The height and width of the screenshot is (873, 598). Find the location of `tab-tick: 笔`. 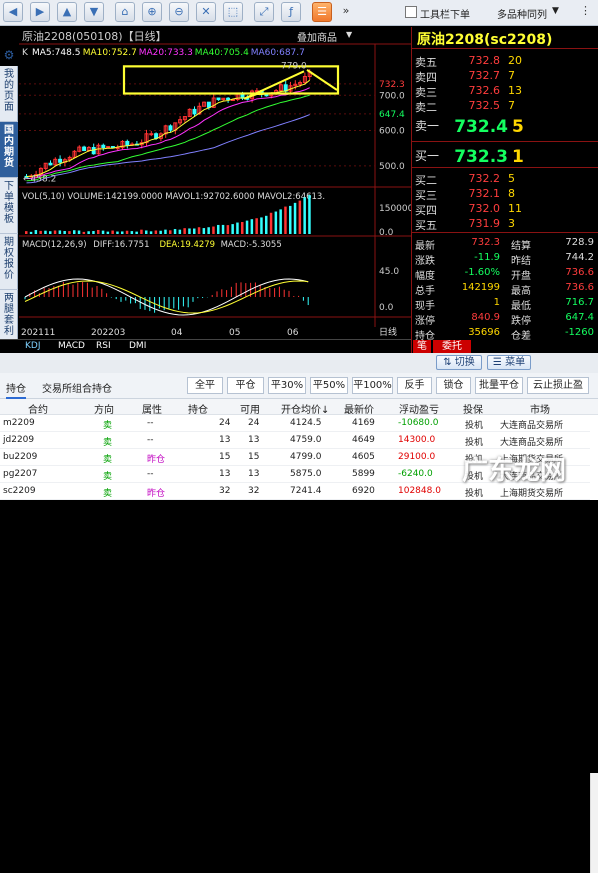

tab-tick: 笔 is located at coordinates (422, 346).